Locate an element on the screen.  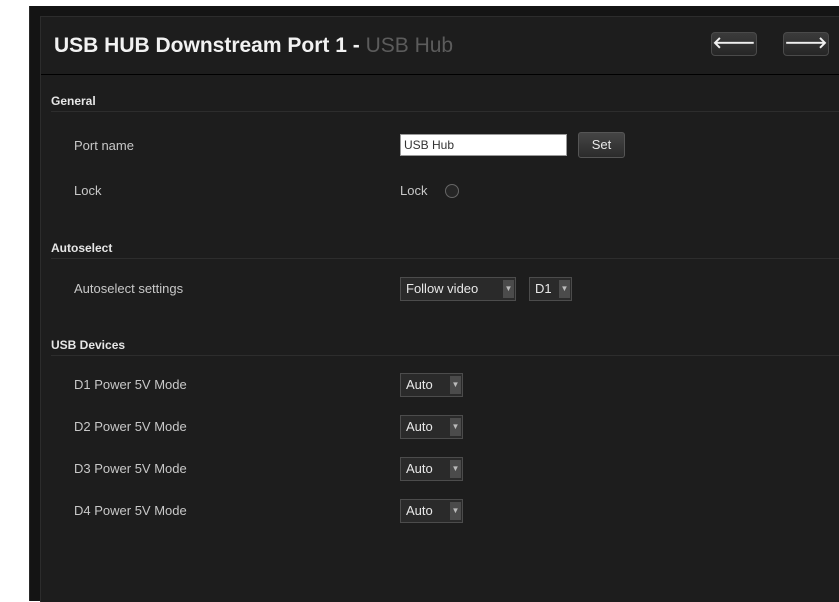
section-general-heading: General is located at coordinates (445, 101).